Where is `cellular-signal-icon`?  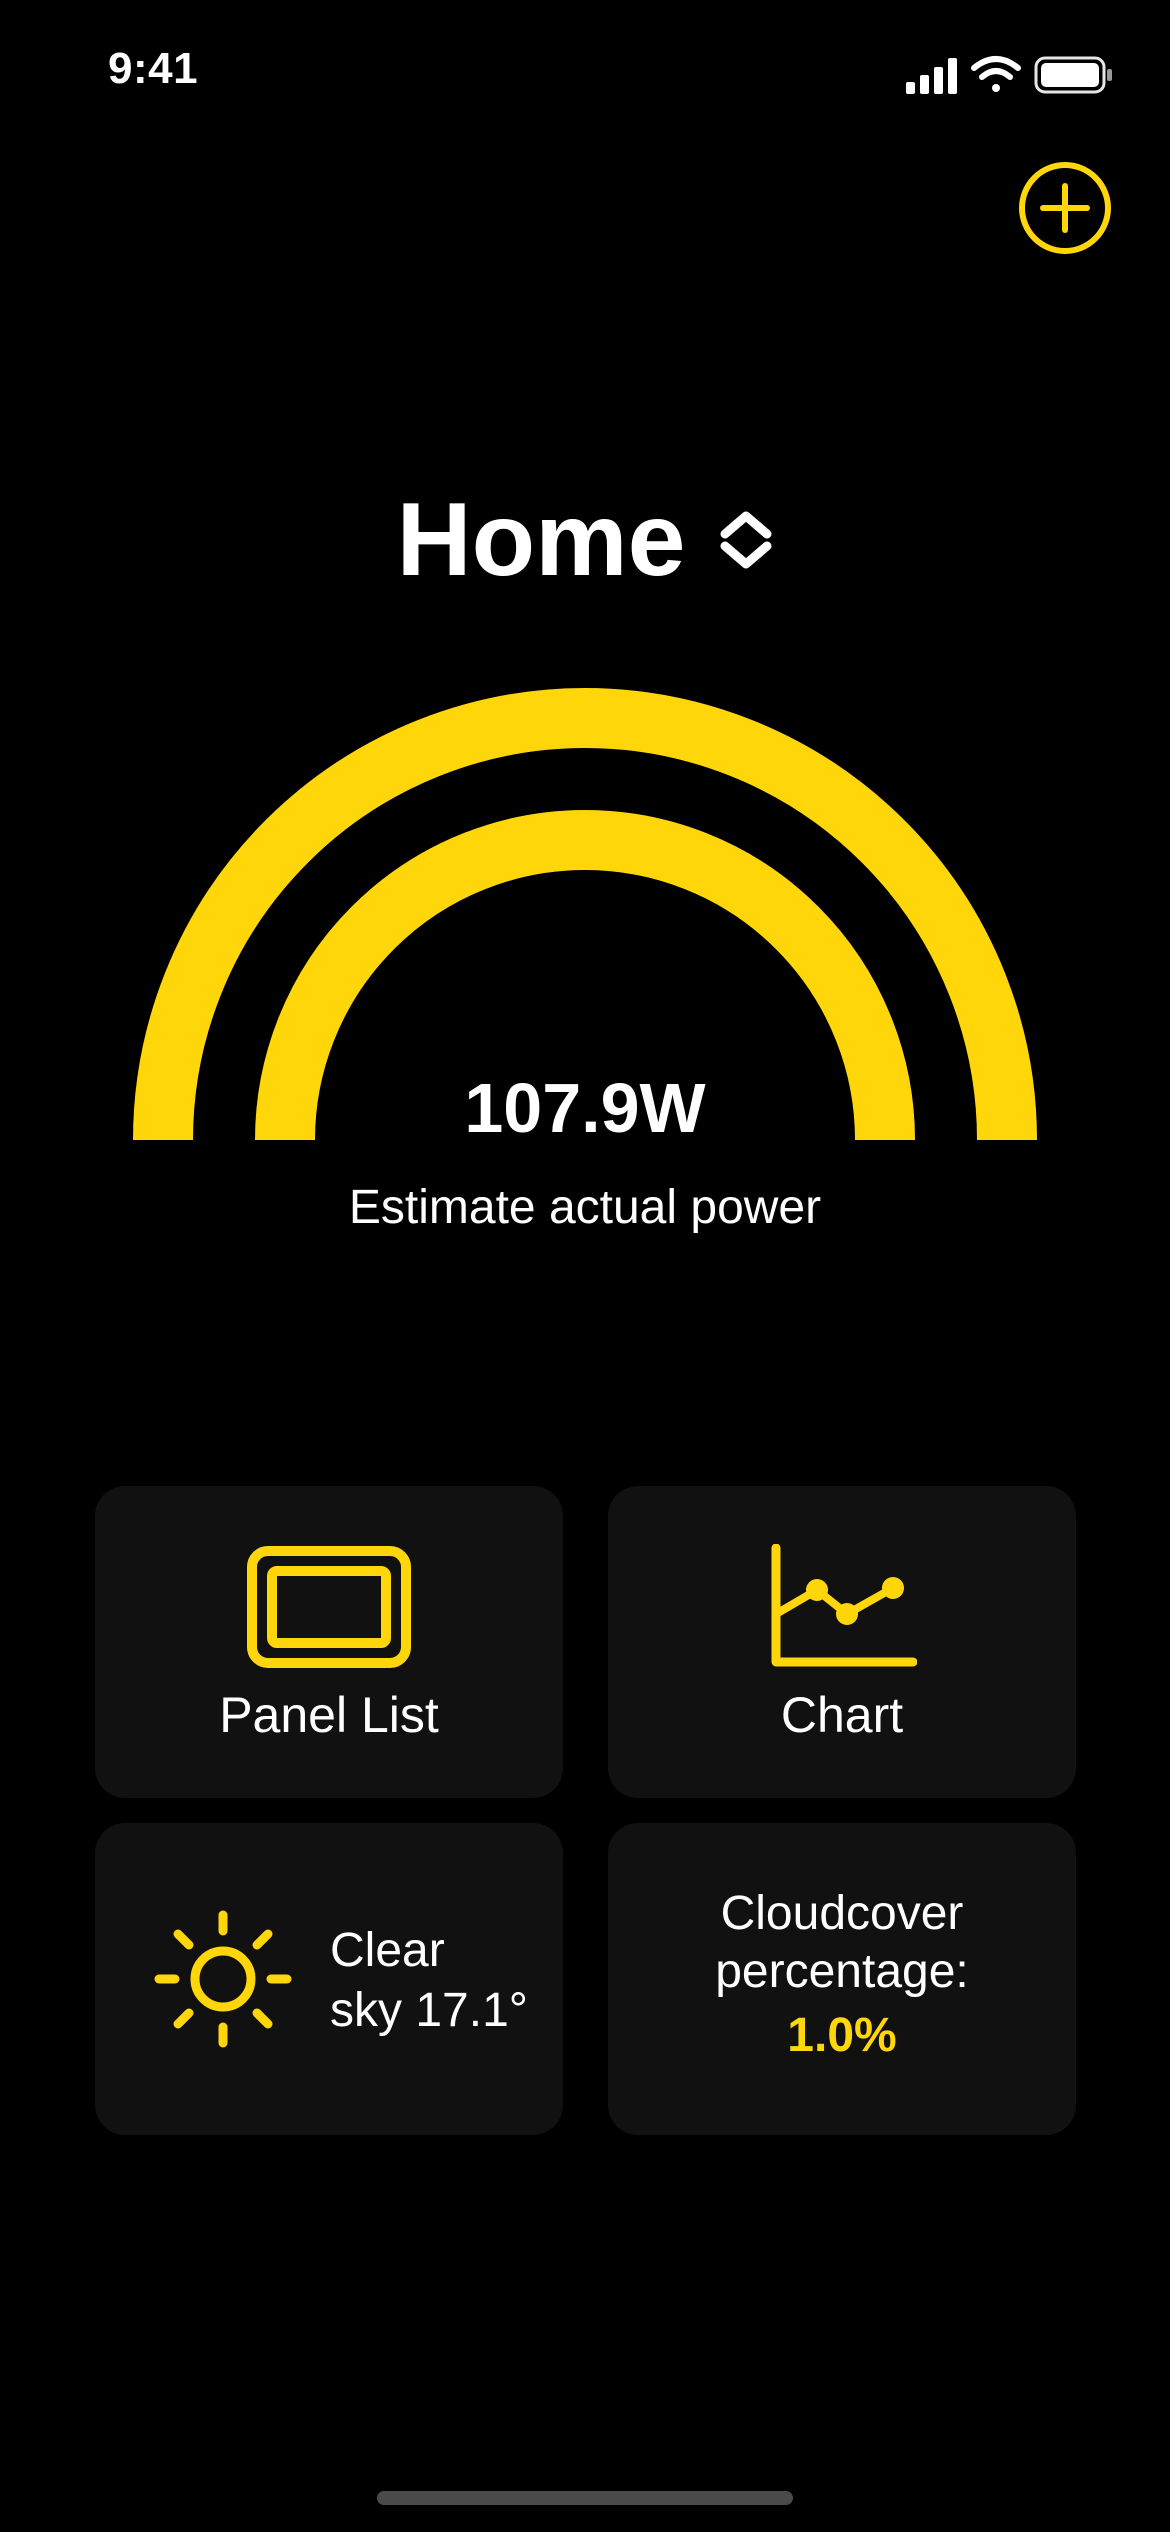 cellular-signal-icon is located at coordinates (931, 76).